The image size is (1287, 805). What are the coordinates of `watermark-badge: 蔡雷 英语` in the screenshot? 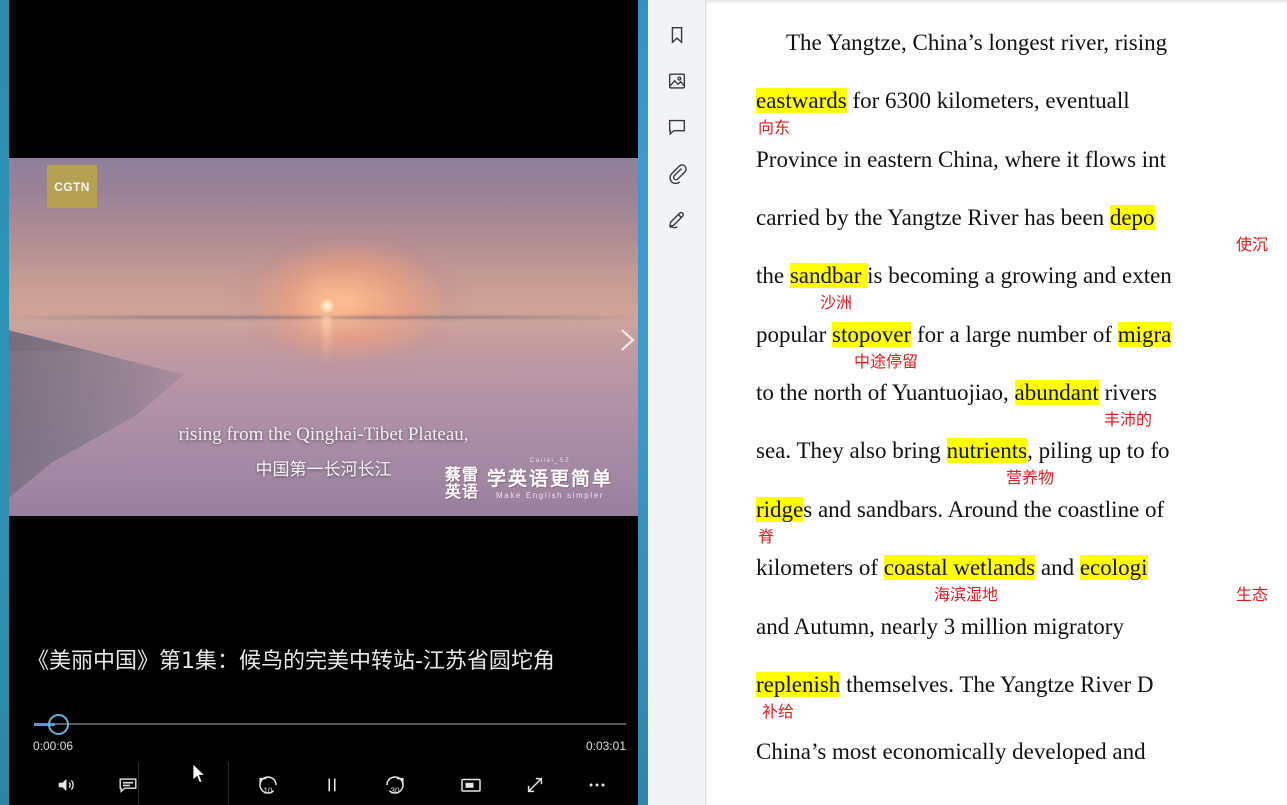 It's located at (462, 483).